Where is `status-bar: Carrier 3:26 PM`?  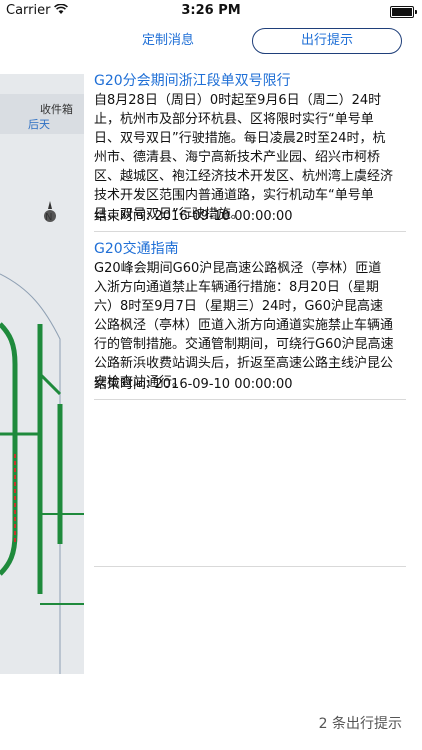
status-bar: Carrier 3:26 PM is located at coordinates (211, 11).